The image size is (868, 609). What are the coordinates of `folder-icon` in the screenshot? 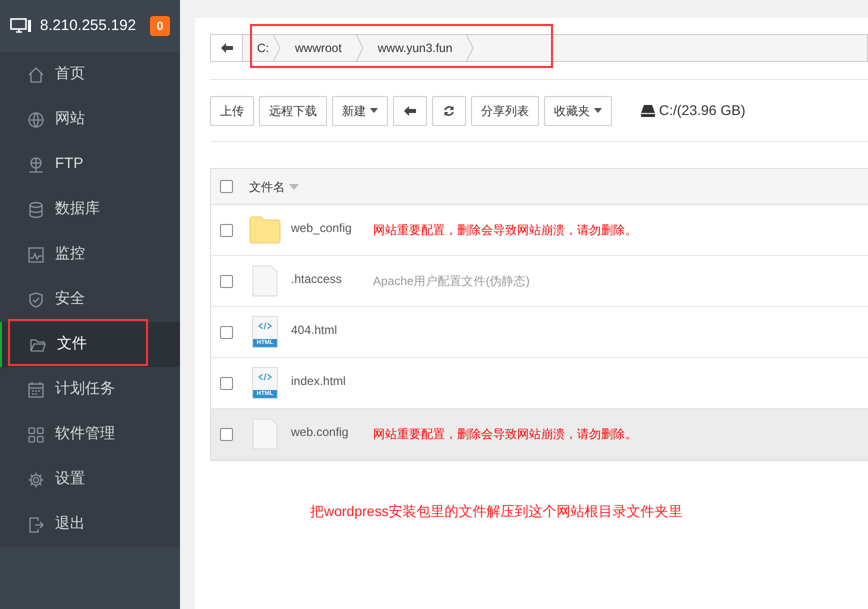 It's located at (265, 230).